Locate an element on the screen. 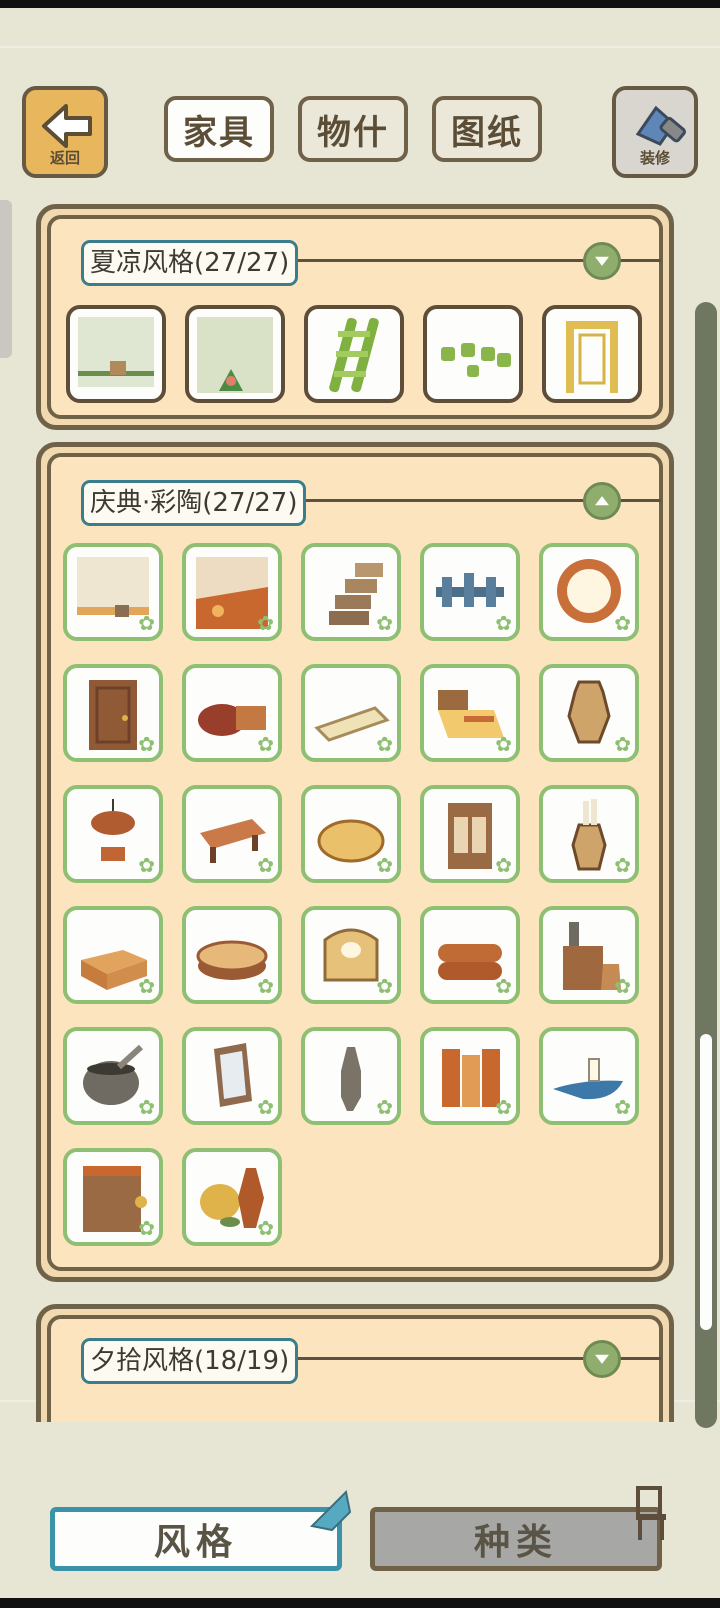 The width and height of the screenshot is (720, 1608). style-button: 风格 is located at coordinates (196, 1539).